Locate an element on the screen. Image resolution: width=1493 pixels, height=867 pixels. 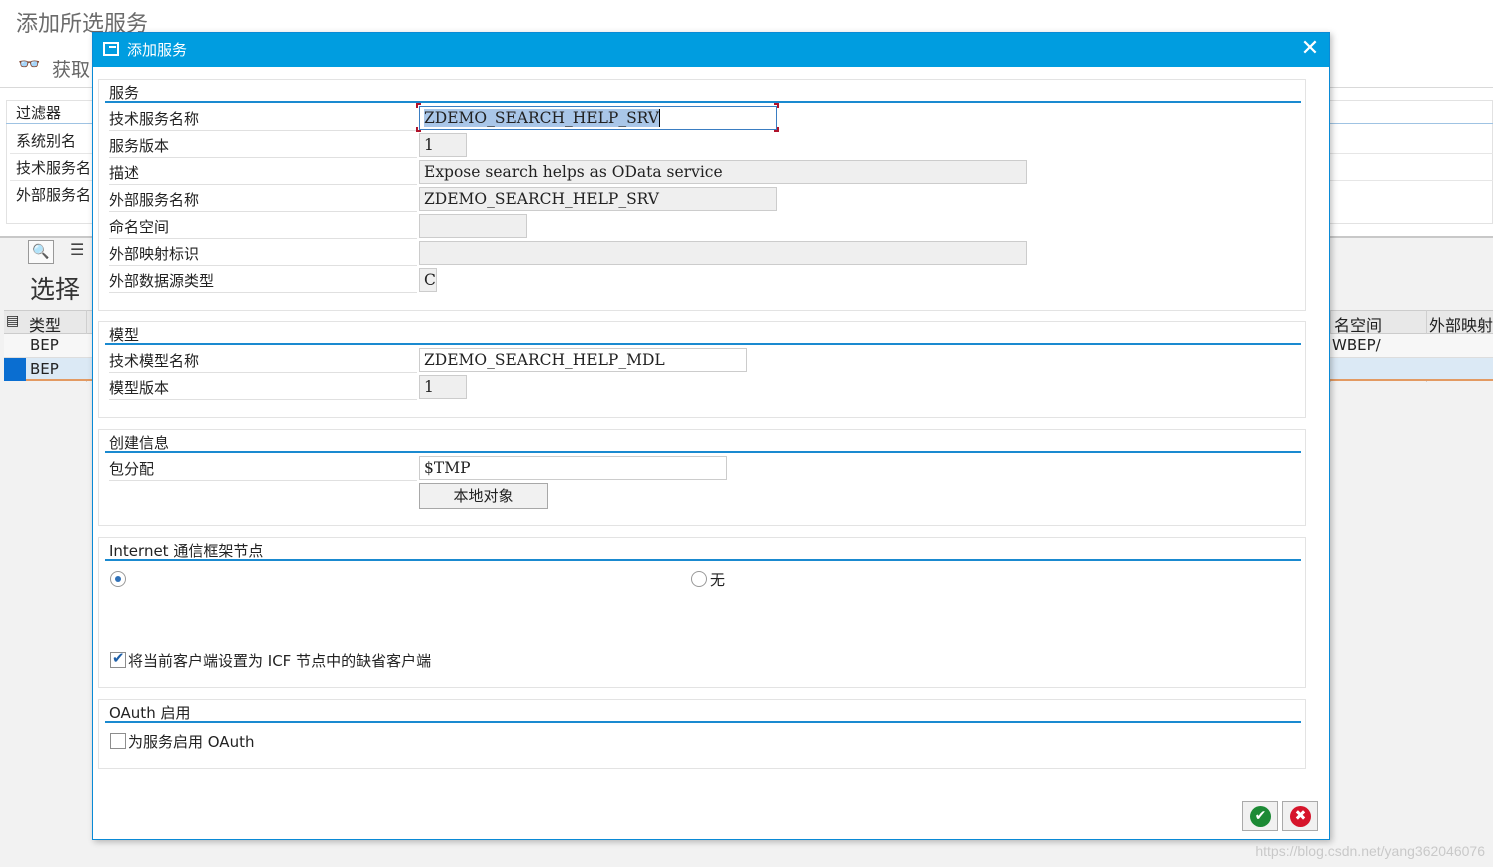
details-icon: 🔍 is located at coordinates (41, 252).